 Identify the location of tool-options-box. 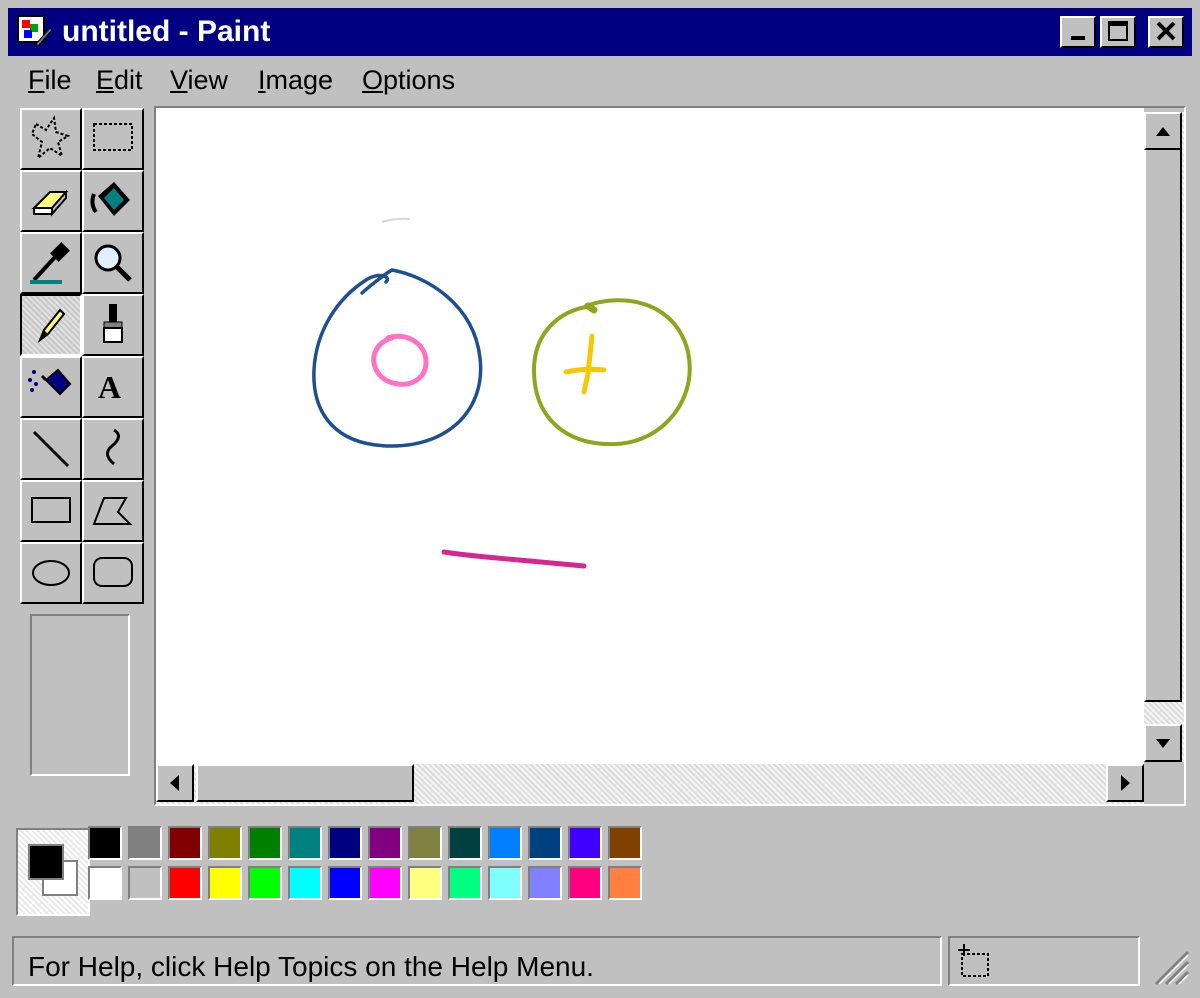
(80, 695).